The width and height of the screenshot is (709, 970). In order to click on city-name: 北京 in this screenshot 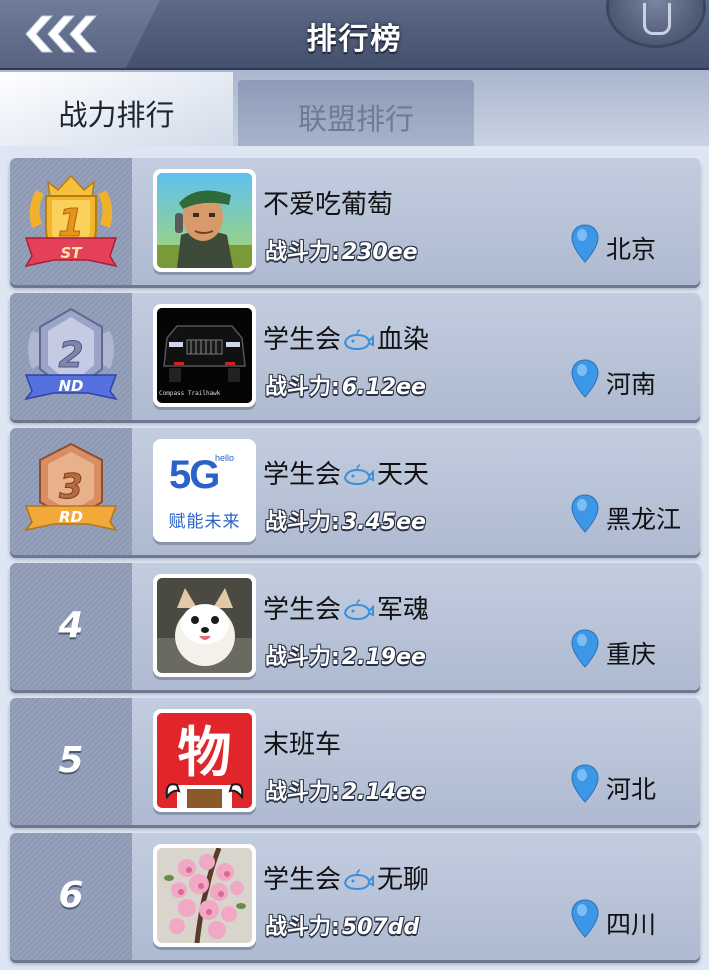, I will do `click(631, 249)`.